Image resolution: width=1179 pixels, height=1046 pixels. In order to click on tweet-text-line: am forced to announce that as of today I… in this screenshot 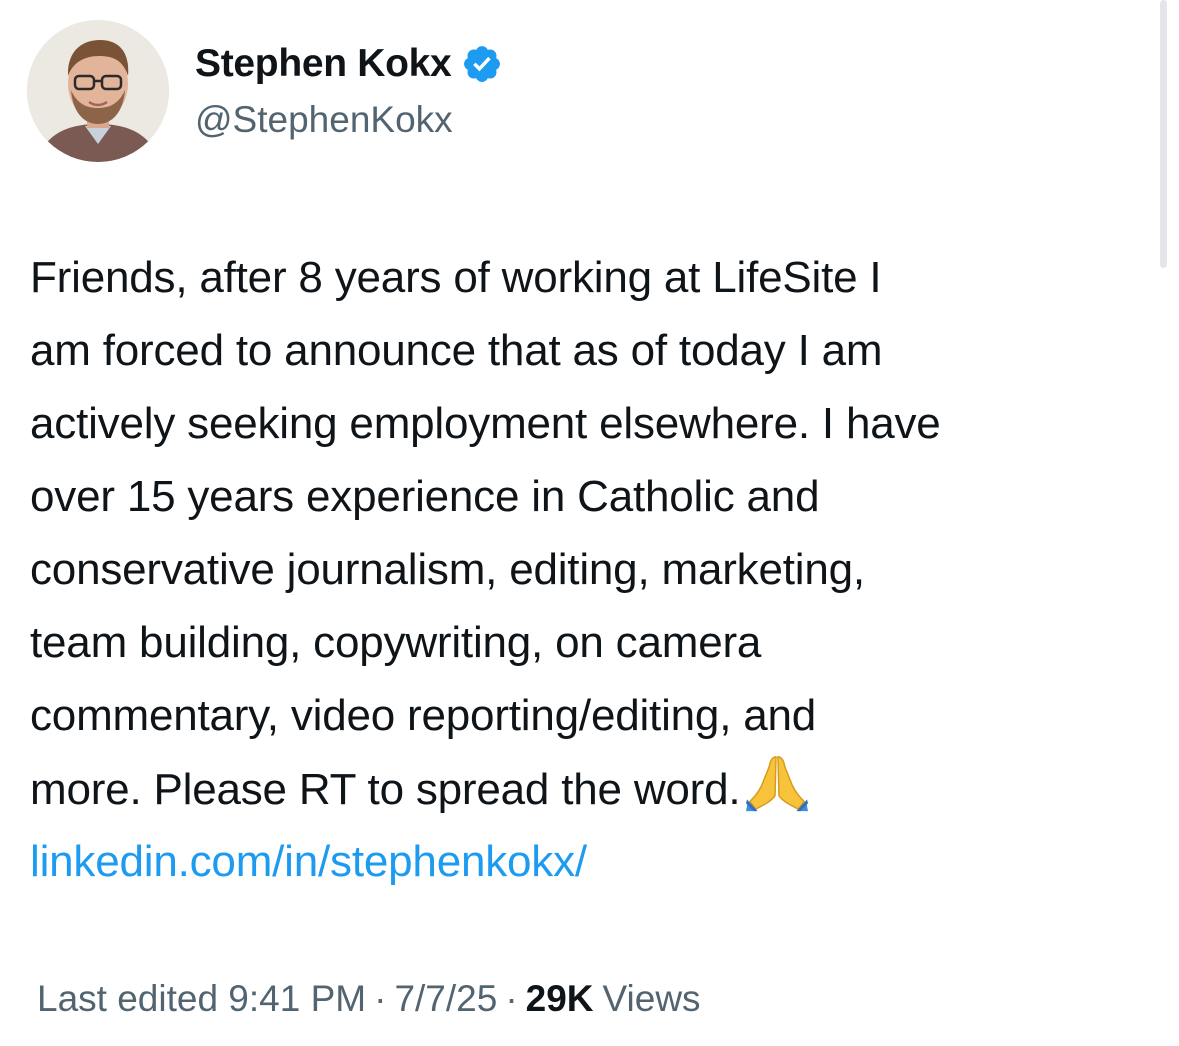, I will do `click(456, 350)`.